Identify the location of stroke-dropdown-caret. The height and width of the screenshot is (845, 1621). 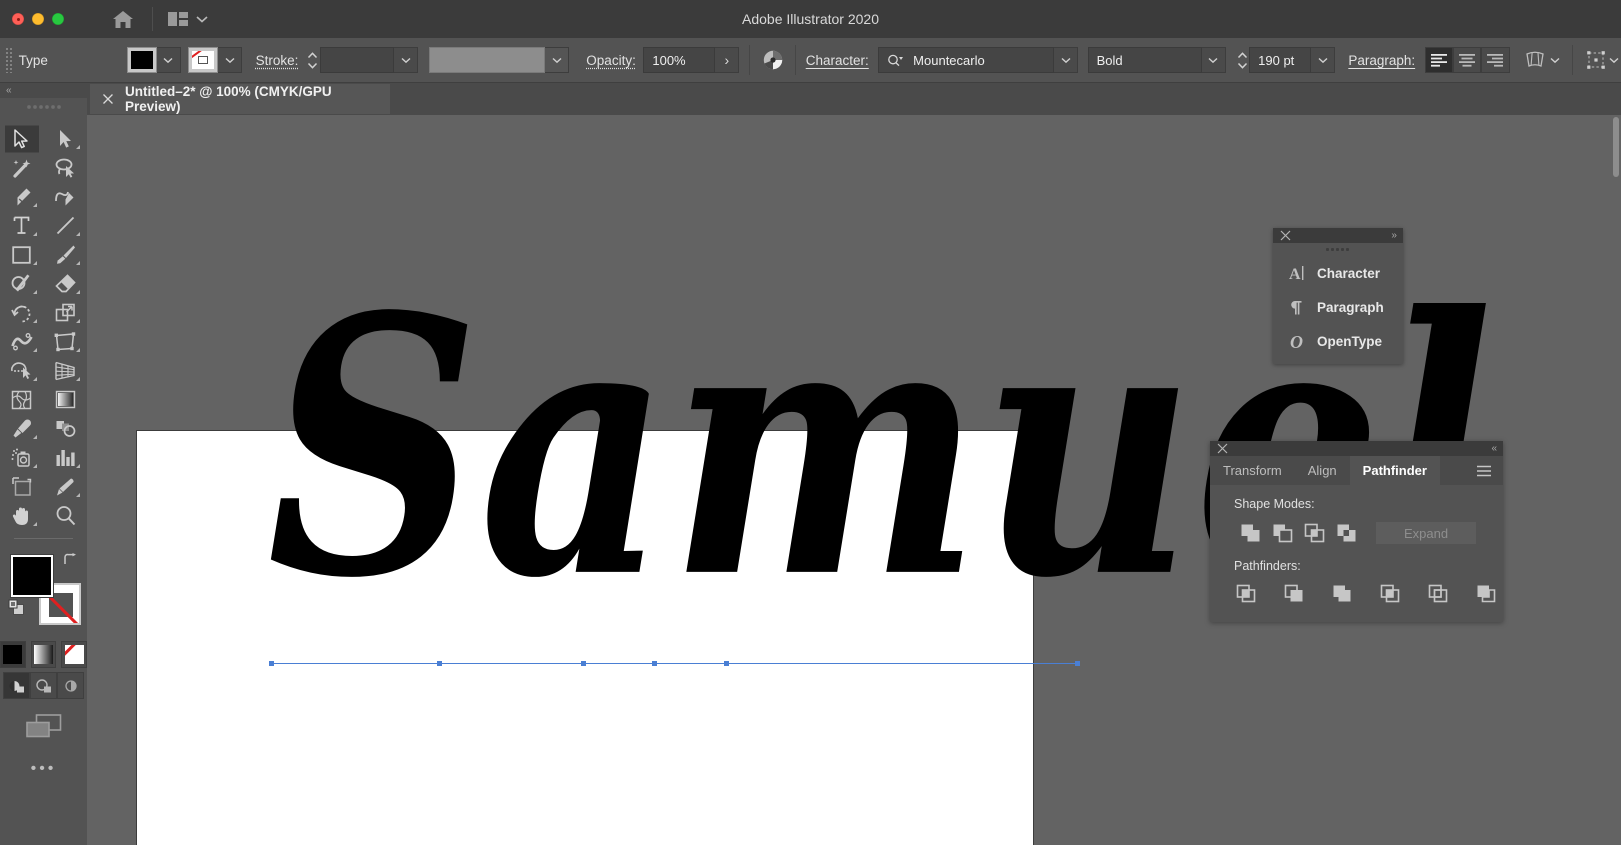
(230, 60).